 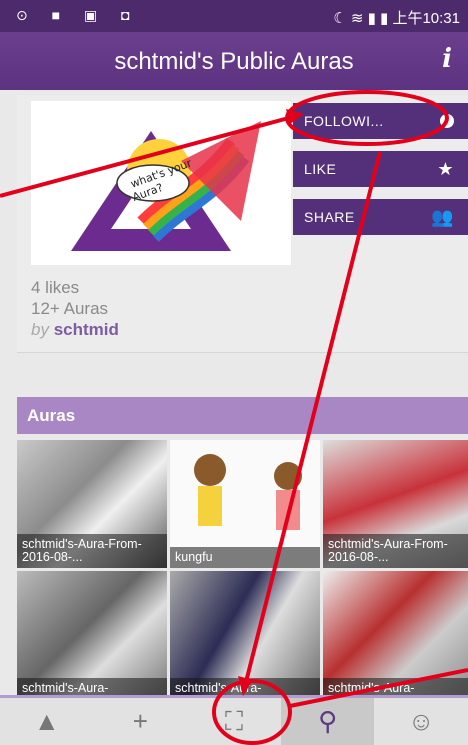 I want to click on aura-cover-image: what's your Aura?, so click(x=161, y=183).